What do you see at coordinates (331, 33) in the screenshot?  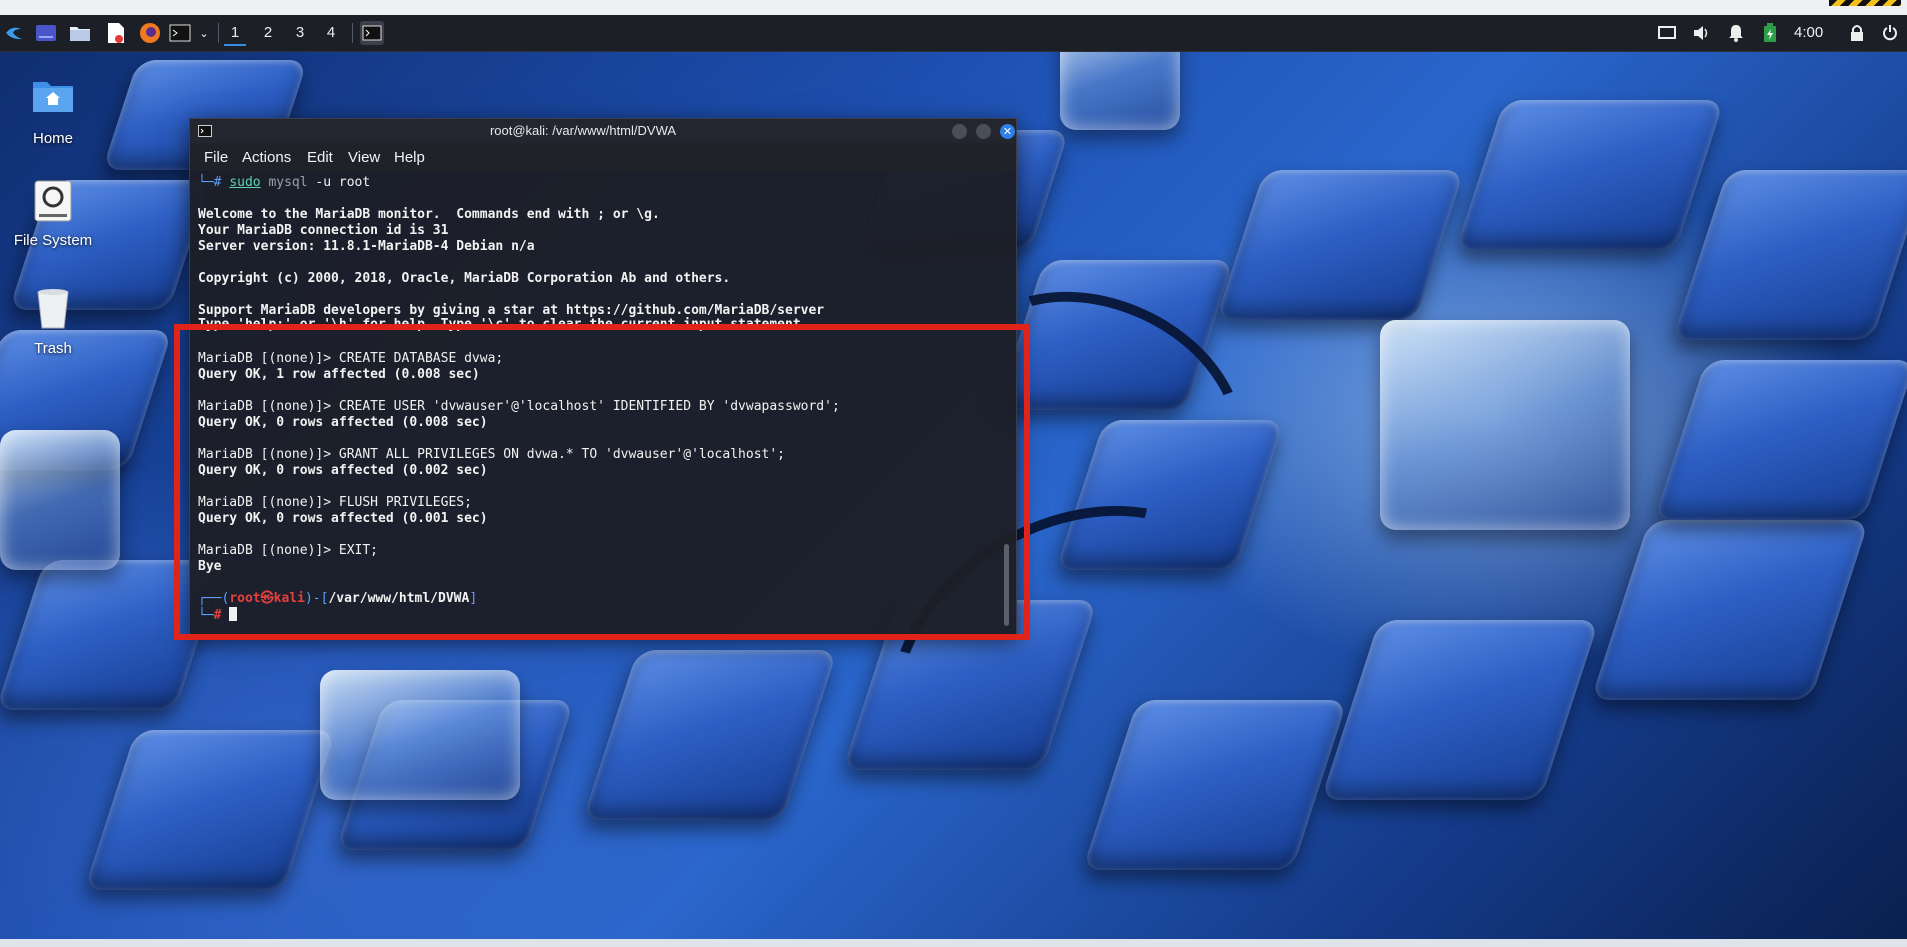 I see `workspace-4: 4` at bounding box center [331, 33].